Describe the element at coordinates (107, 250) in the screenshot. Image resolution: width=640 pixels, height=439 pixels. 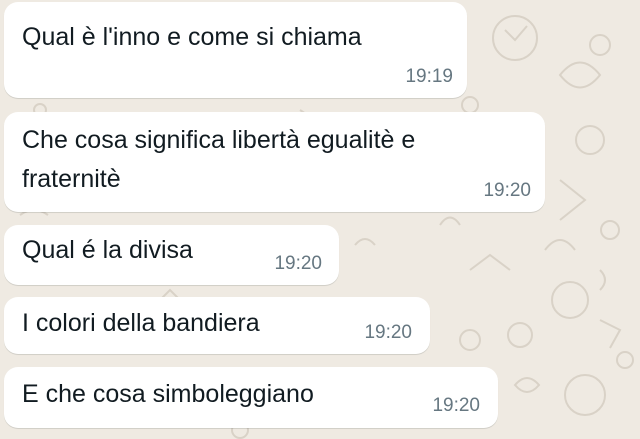
I see `message-text: Qual é la divisa` at that location.